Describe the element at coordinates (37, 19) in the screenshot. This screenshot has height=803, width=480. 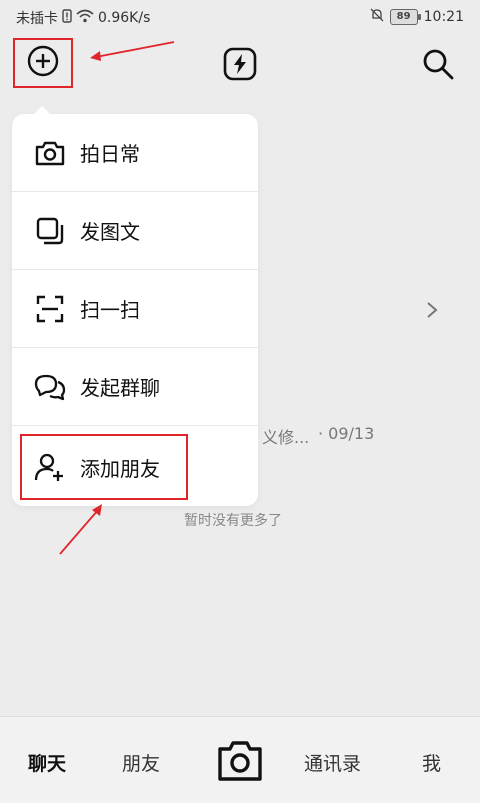
I see `carrier-text: 未插卡` at that location.